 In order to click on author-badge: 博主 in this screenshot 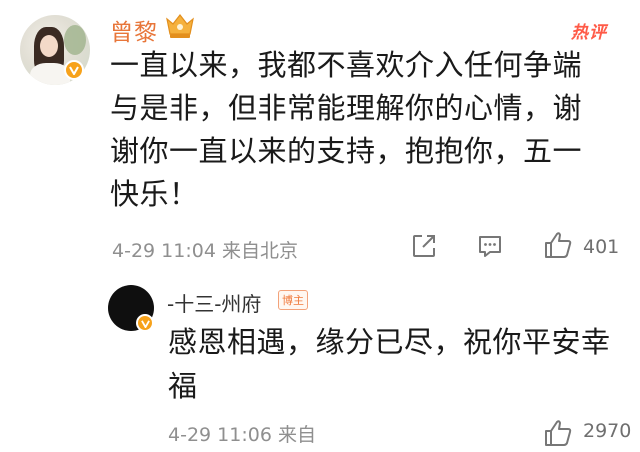, I will do `click(293, 300)`.